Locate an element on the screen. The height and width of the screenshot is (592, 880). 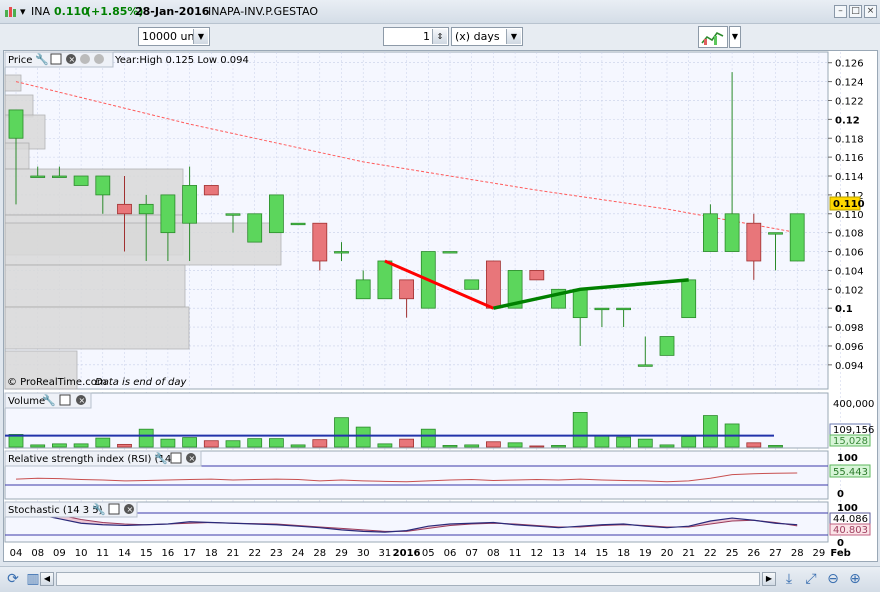
minimize-button: – is located at coordinates (840, 11).